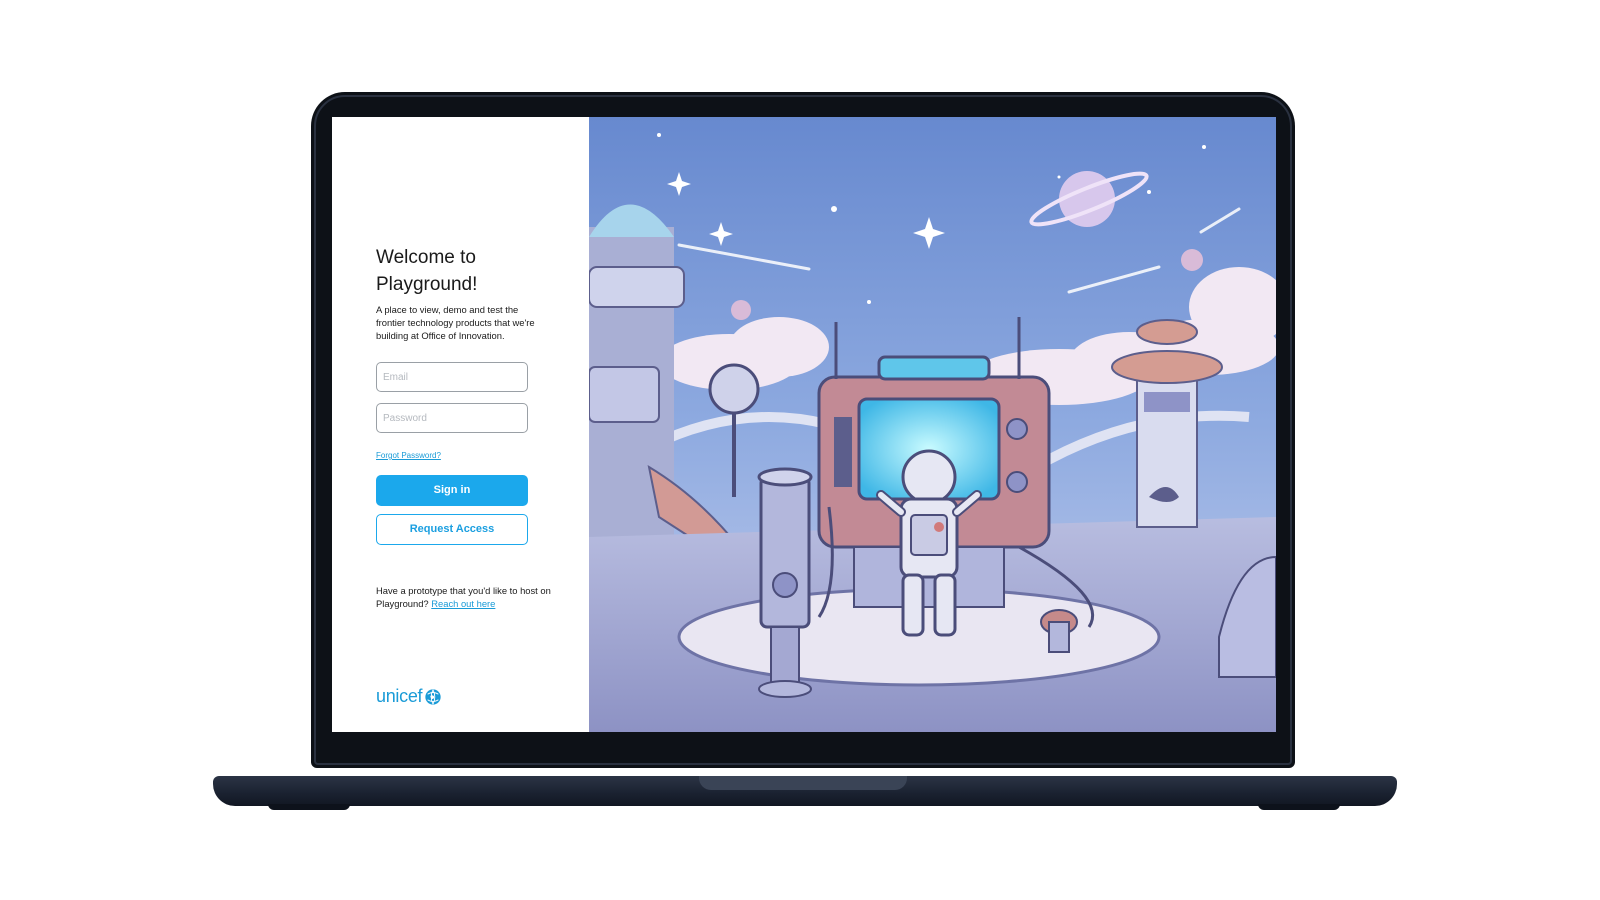 The image size is (1600, 900). I want to click on password-field, so click(452, 418).